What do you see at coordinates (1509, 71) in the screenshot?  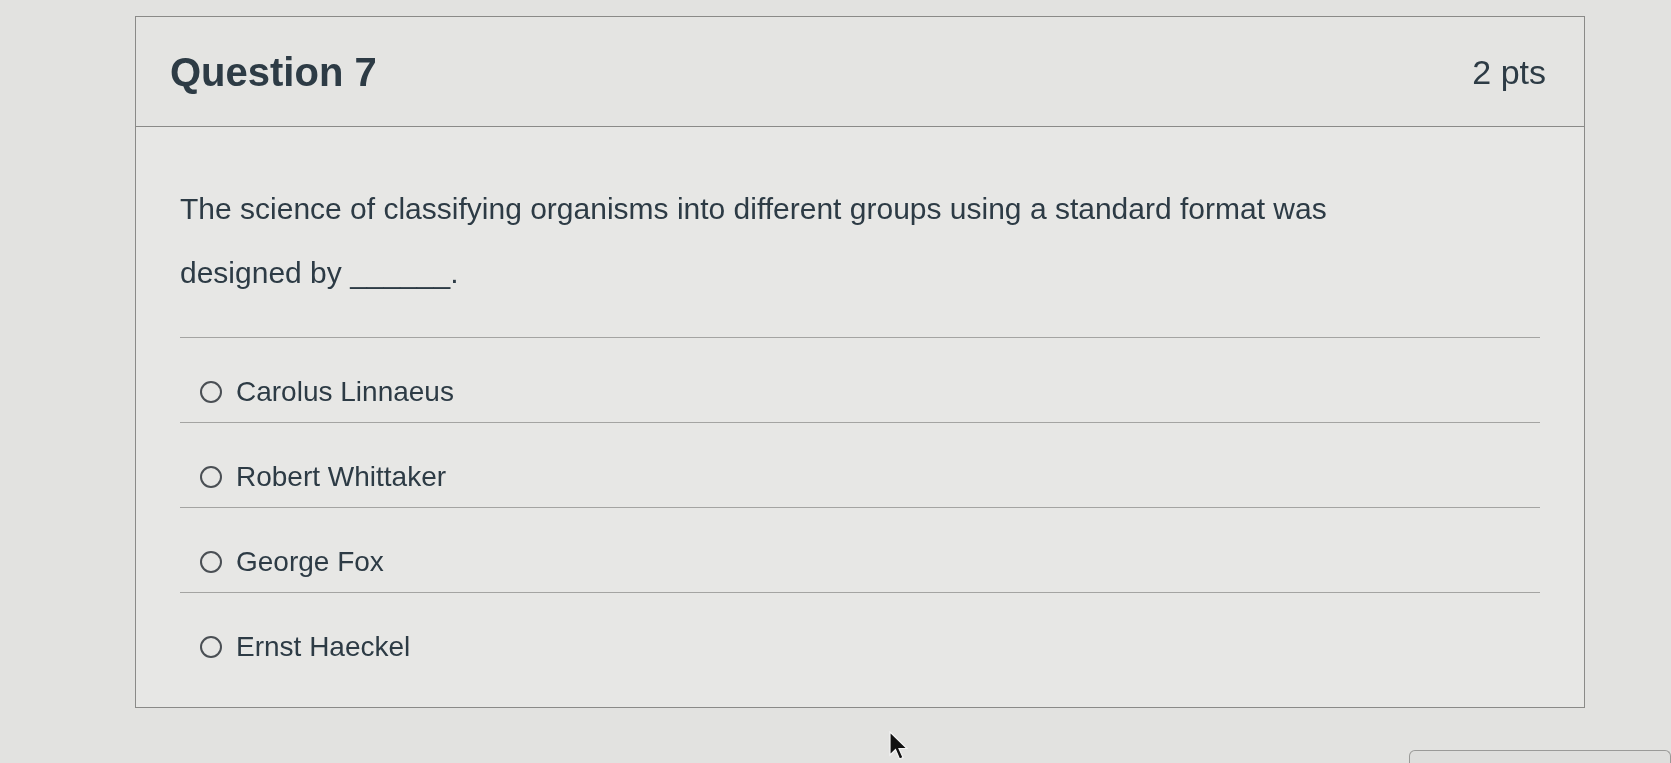 I see `question-points: 2 pts` at bounding box center [1509, 71].